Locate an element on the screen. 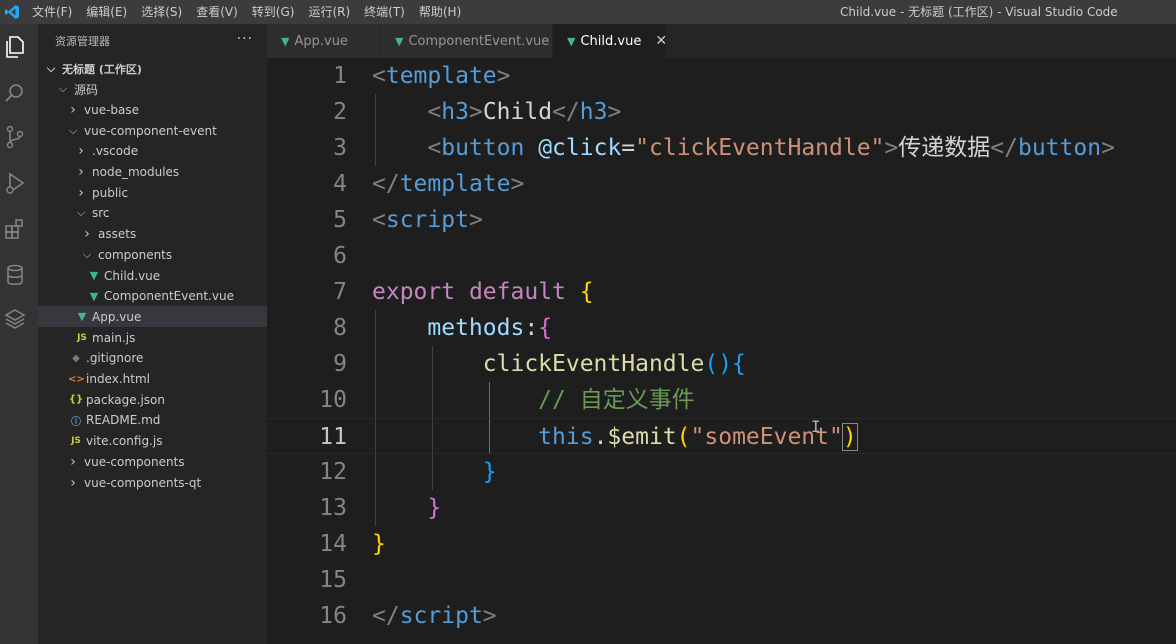 The height and width of the screenshot is (644, 1176). tree-folder: › vue-components is located at coordinates (152, 461).